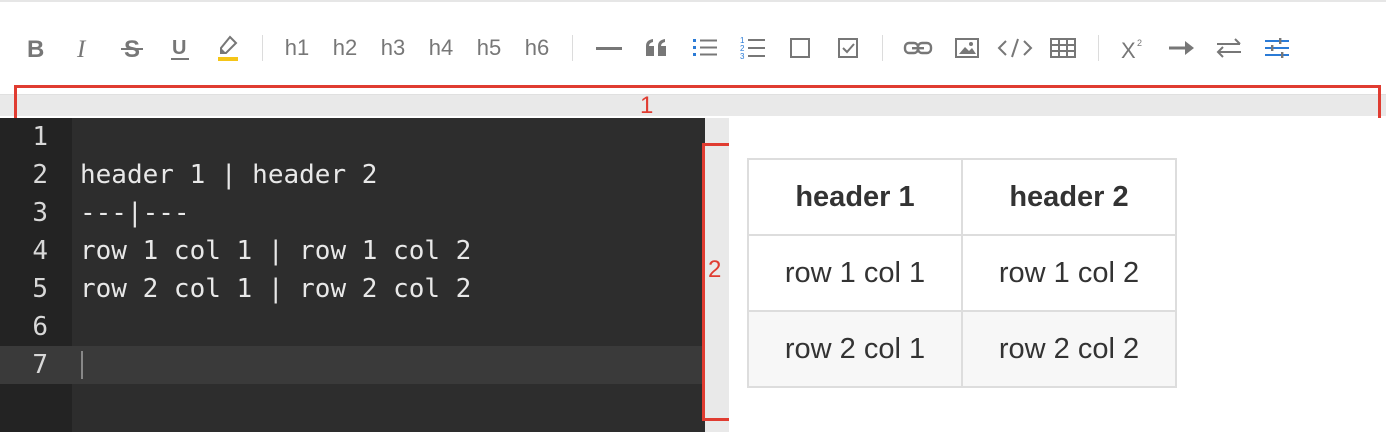 This screenshot has width=1386, height=432. Describe the element at coordinates (229, 175) in the screenshot. I see `line-text: header 1 | header 2` at that location.